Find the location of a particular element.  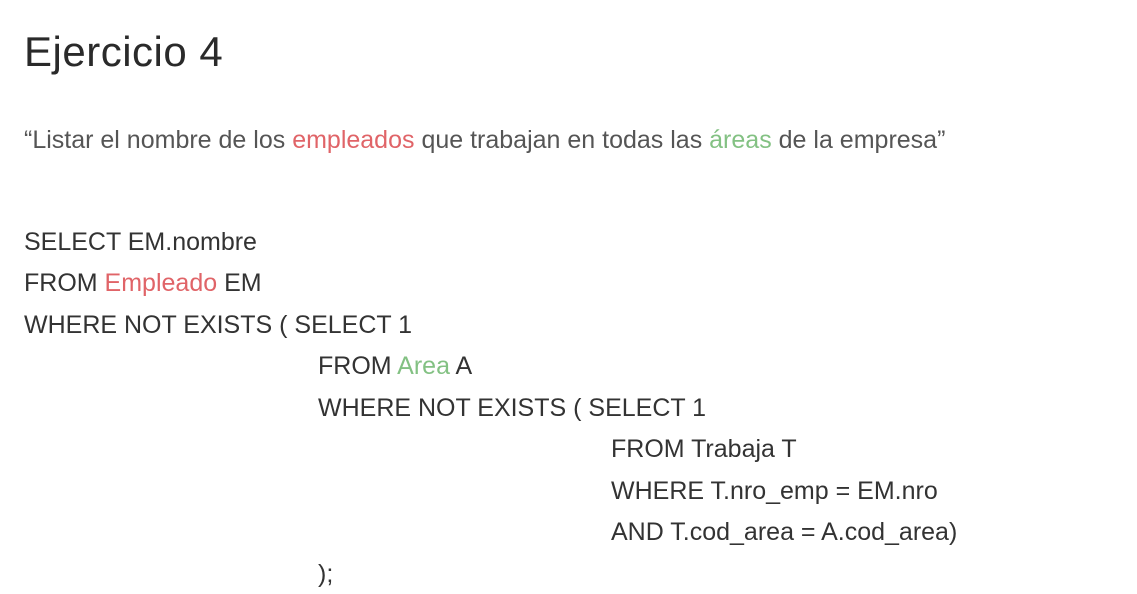

statement-text-2: que trabajan en todas las is located at coordinates (562, 140).